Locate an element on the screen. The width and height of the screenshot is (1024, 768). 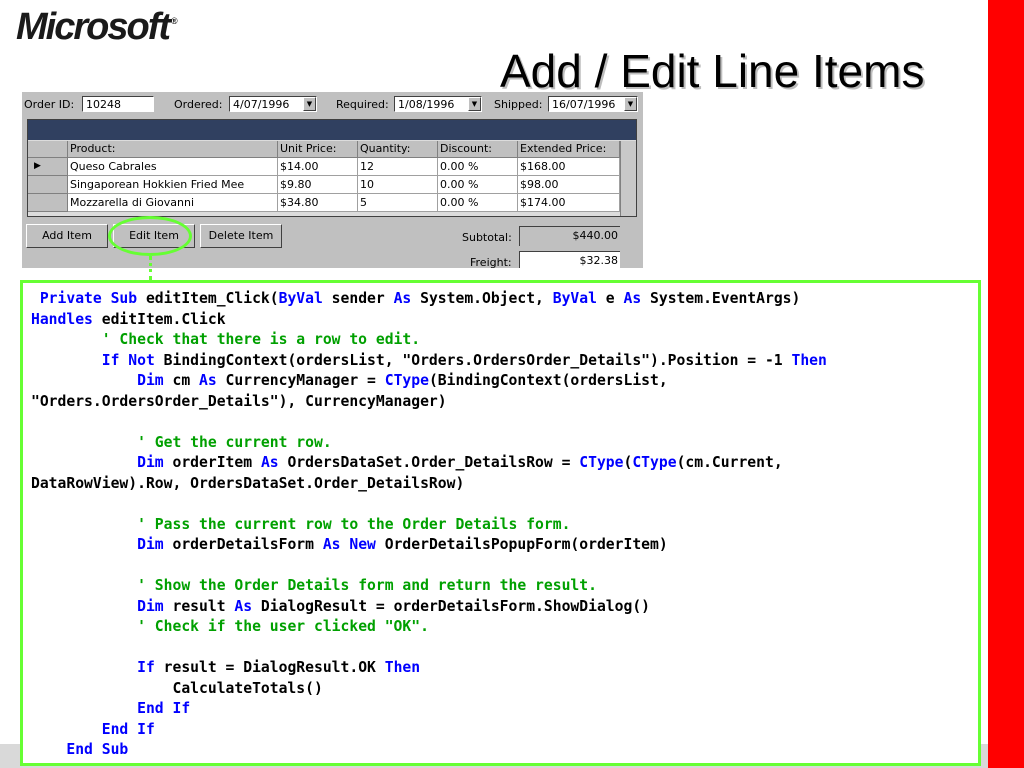
code-text: cm is located at coordinates (181, 380).